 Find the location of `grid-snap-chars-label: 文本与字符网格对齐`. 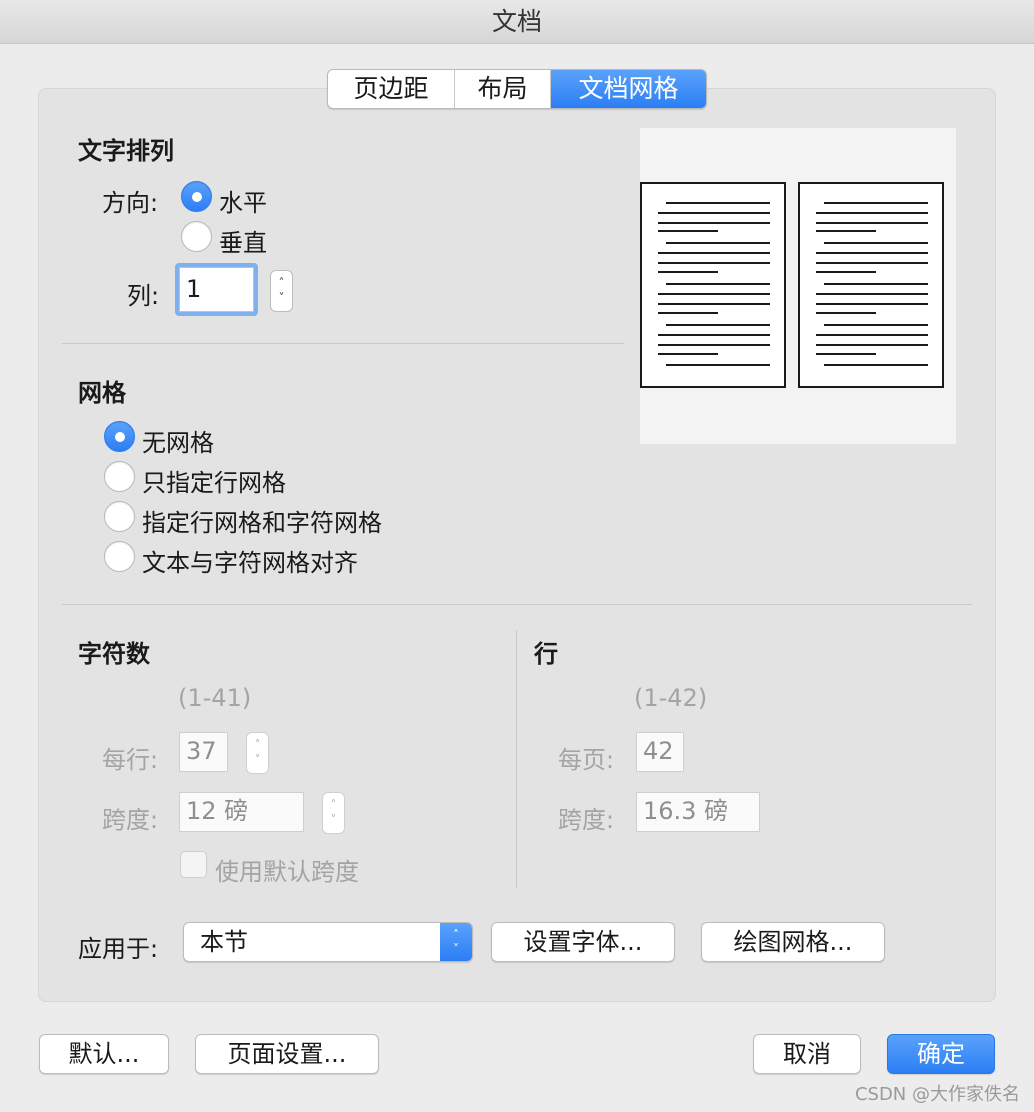

grid-snap-chars-label: 文本与字符网格对齐 is located at coordinates (250, 560).